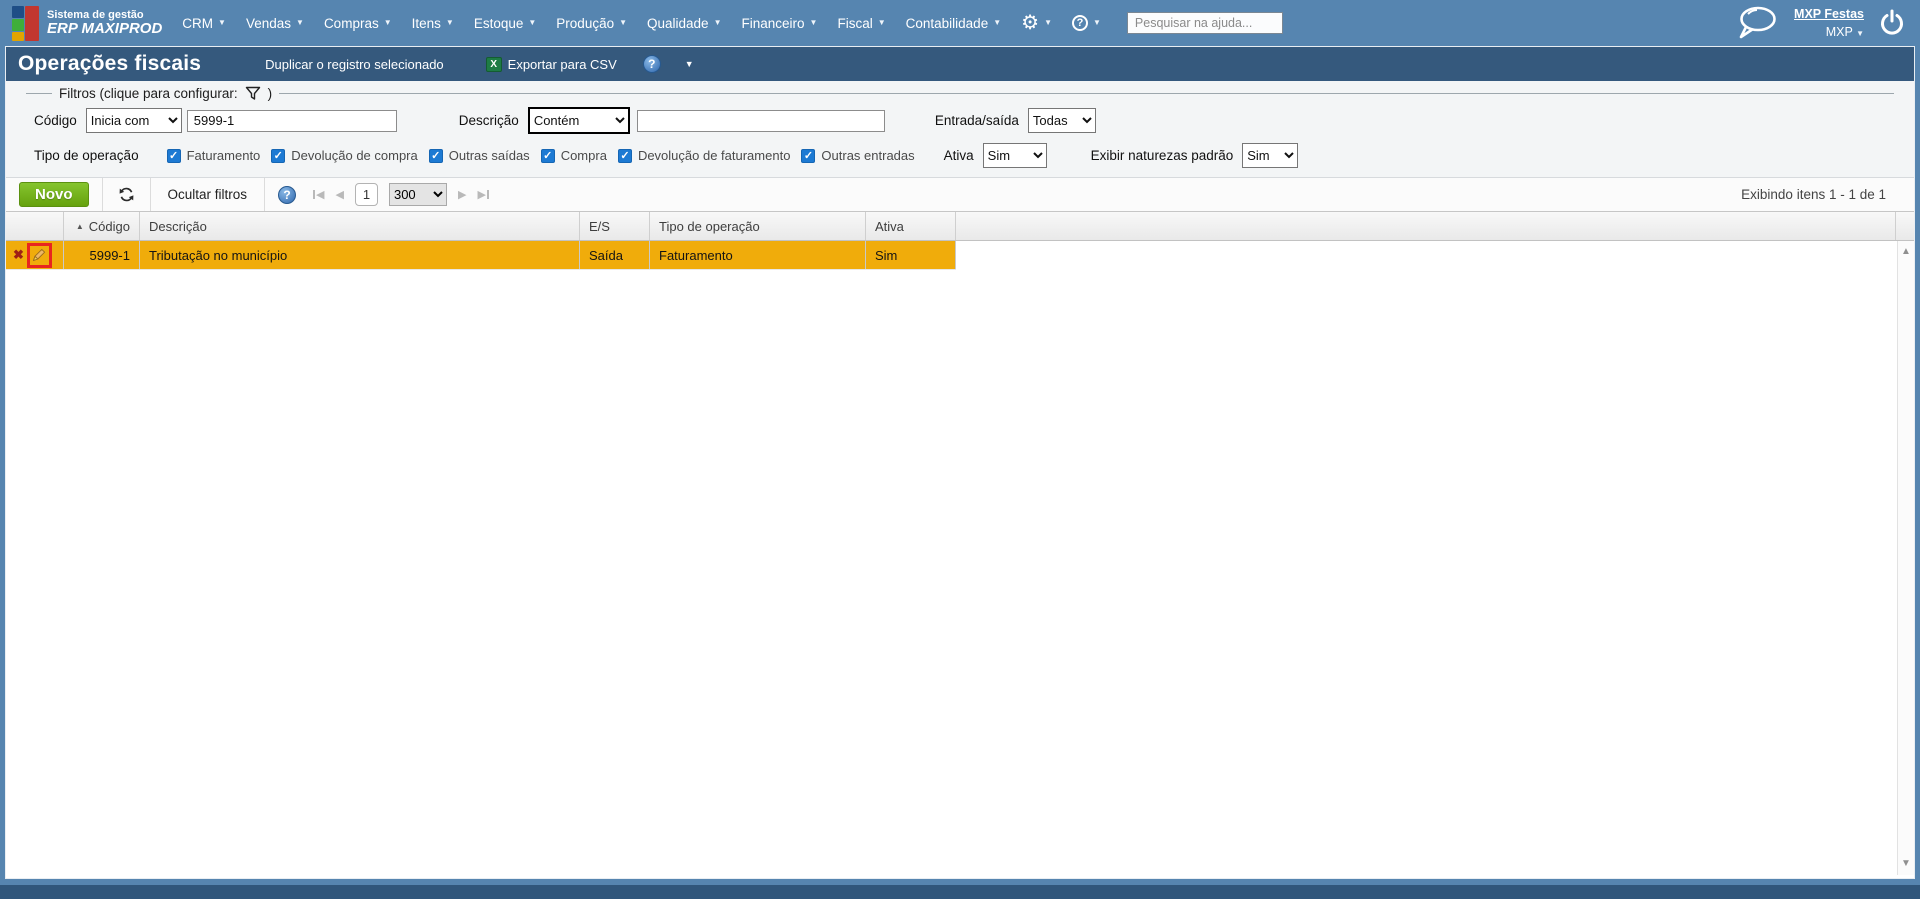 The width and height of the screenshot is (1920, 899). I want to click on cell-es: Saída, so click(615, 255).